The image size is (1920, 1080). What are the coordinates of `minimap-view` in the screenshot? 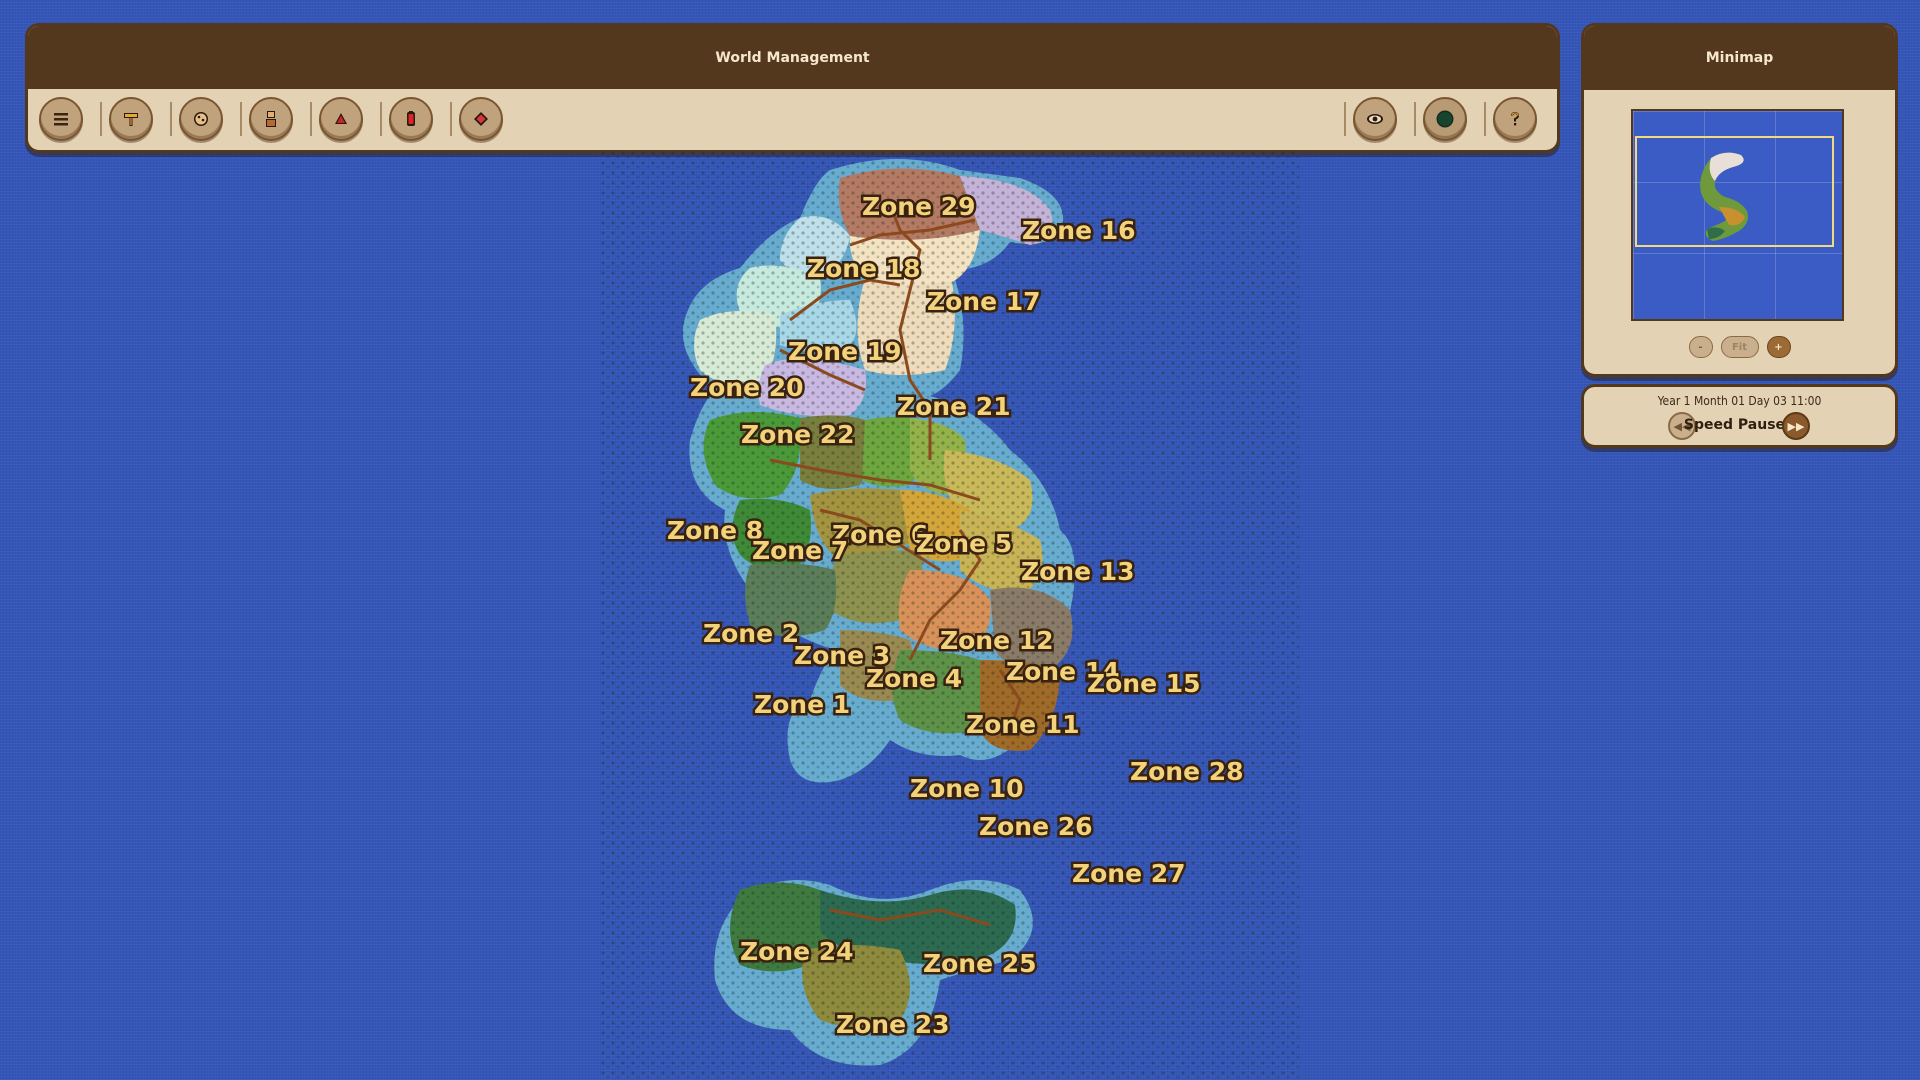 It's located at (1737, 215).